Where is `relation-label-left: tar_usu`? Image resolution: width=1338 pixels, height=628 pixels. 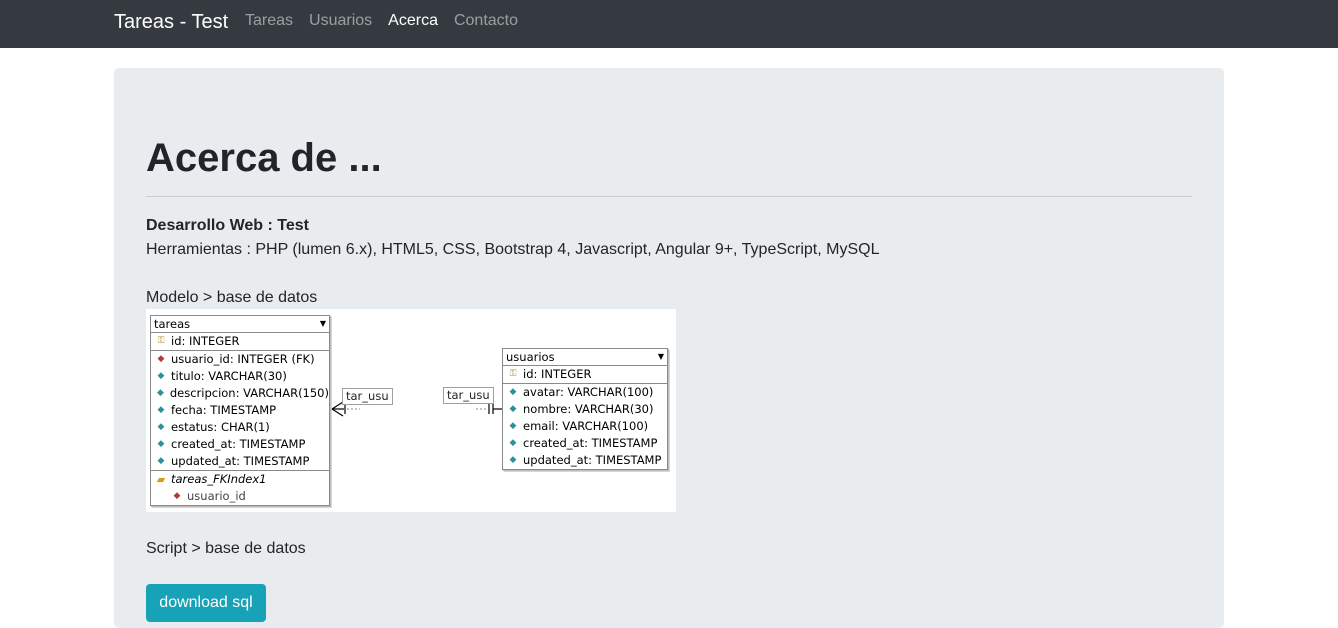
relation-label-left: tar_usu is located at coordinates (367, 396).